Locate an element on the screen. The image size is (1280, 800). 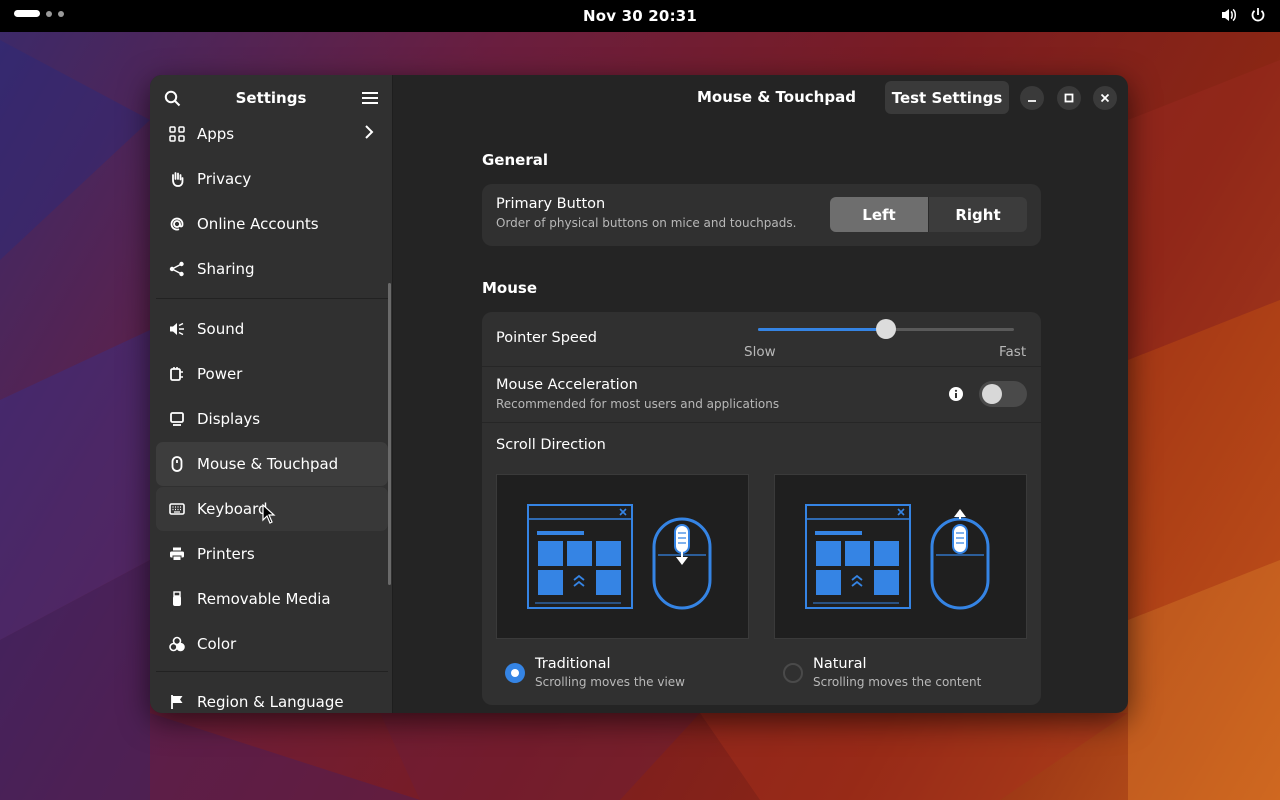
system-tray is located at coordinates (1243, 17).